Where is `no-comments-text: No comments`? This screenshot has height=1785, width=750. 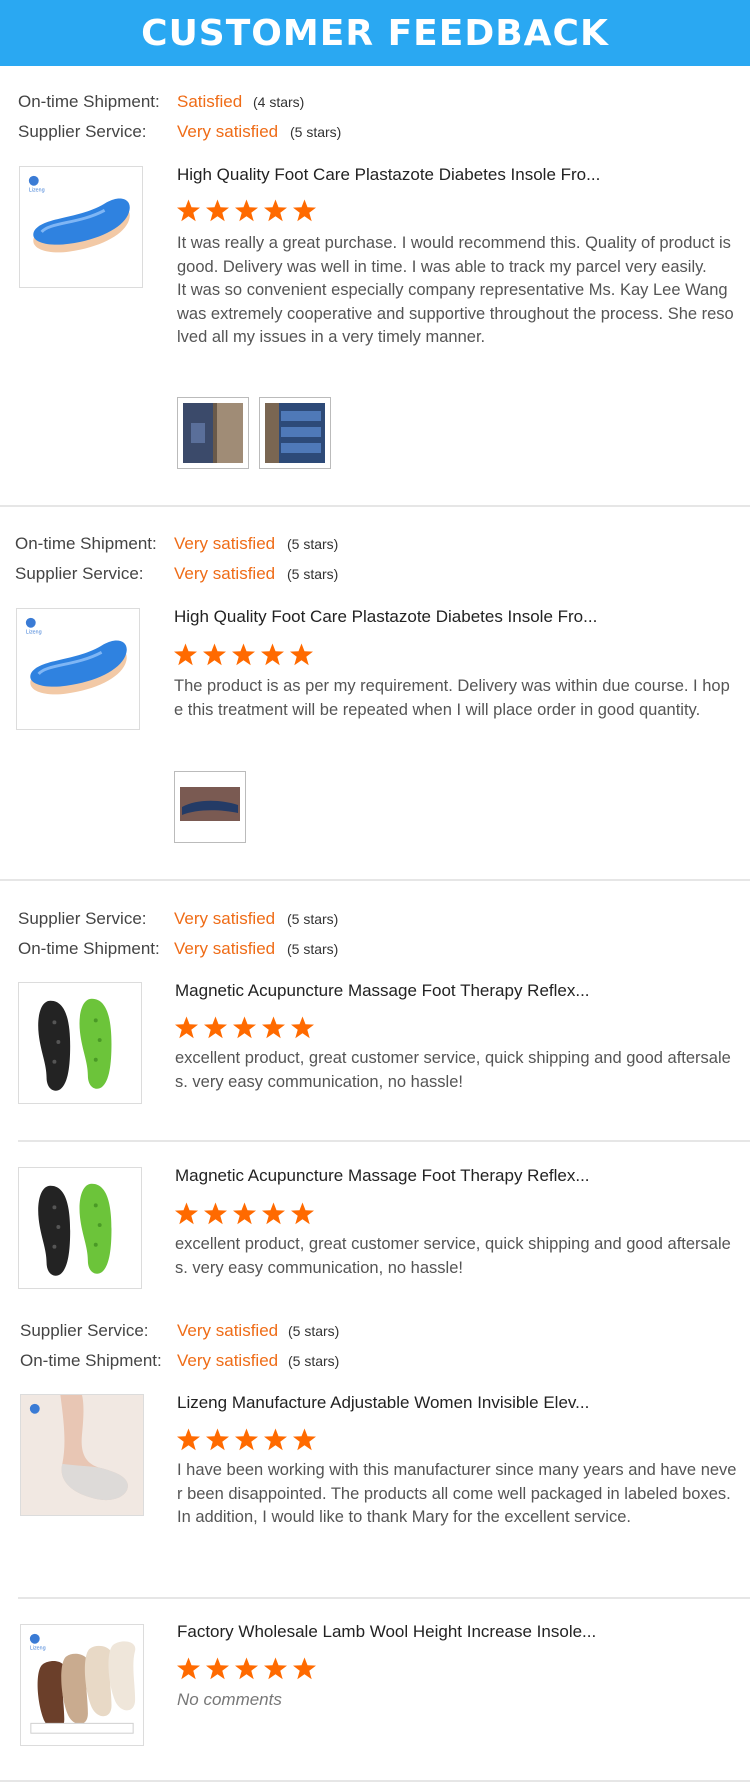 no-comments-text: No comments is located at coordinates (229, 1699).